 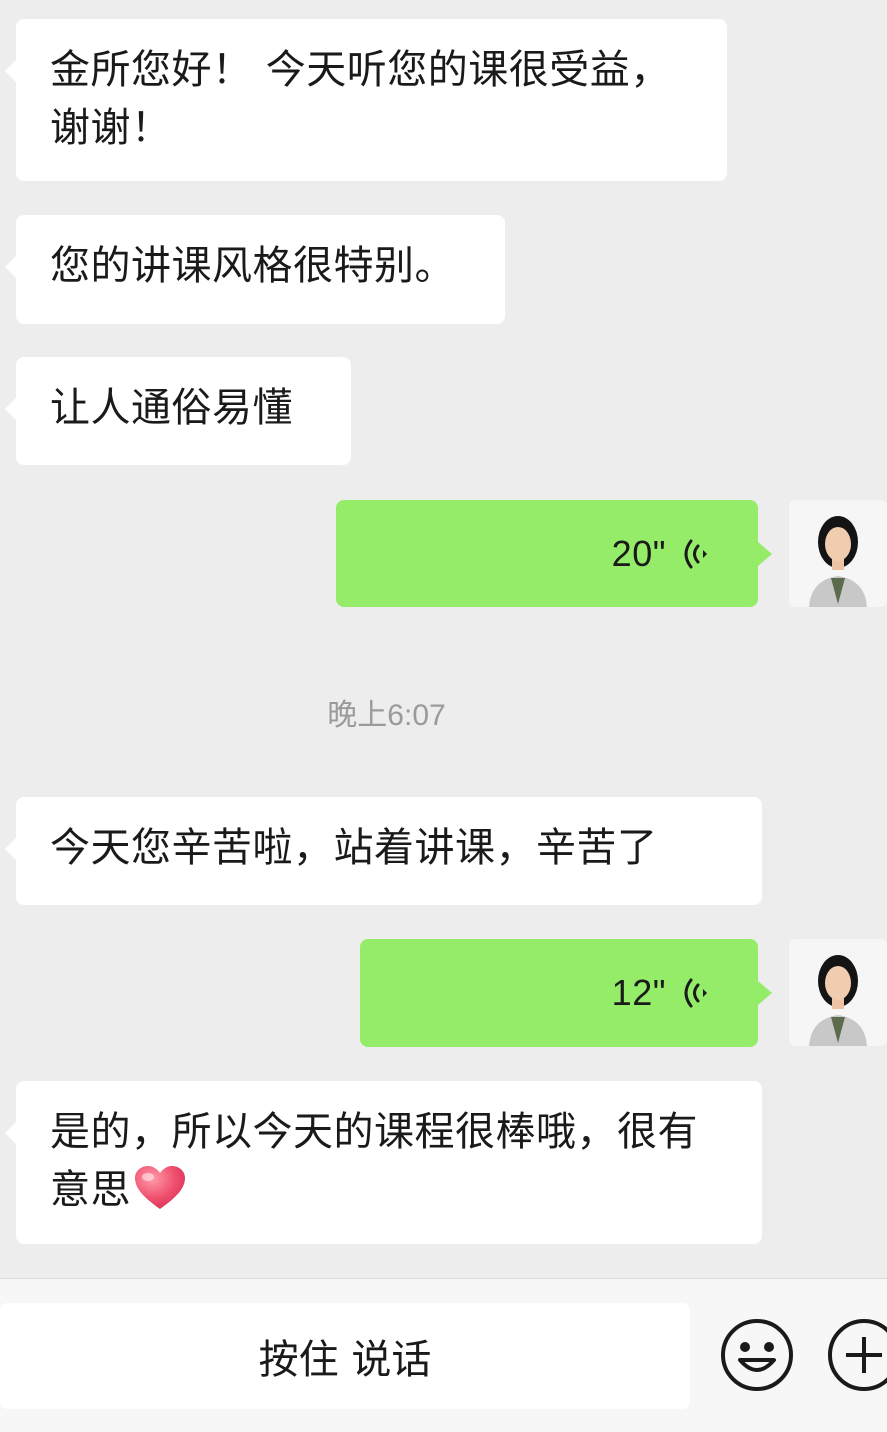 I want to click on voice-content: 20", so click(x=661, y=553).